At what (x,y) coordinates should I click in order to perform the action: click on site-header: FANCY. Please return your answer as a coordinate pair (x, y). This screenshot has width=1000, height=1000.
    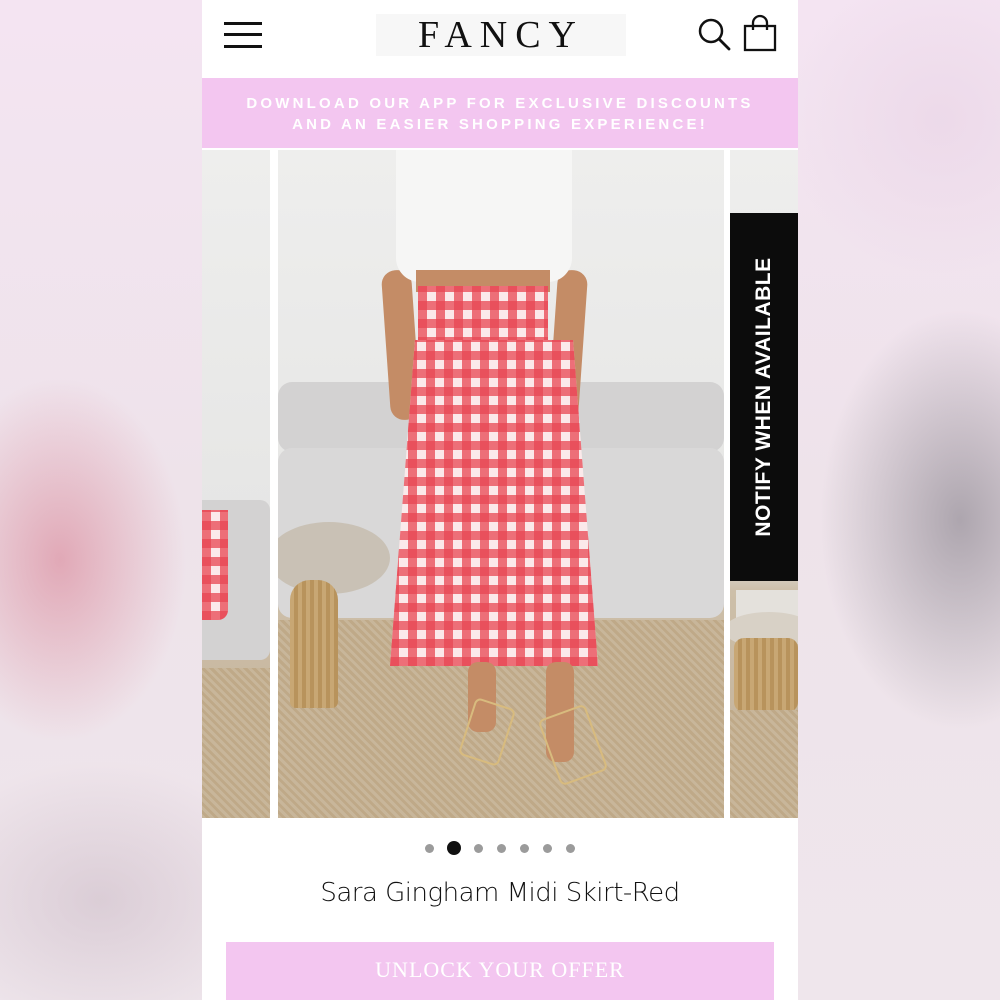
    Looking at the image, I should click on (500, 39).